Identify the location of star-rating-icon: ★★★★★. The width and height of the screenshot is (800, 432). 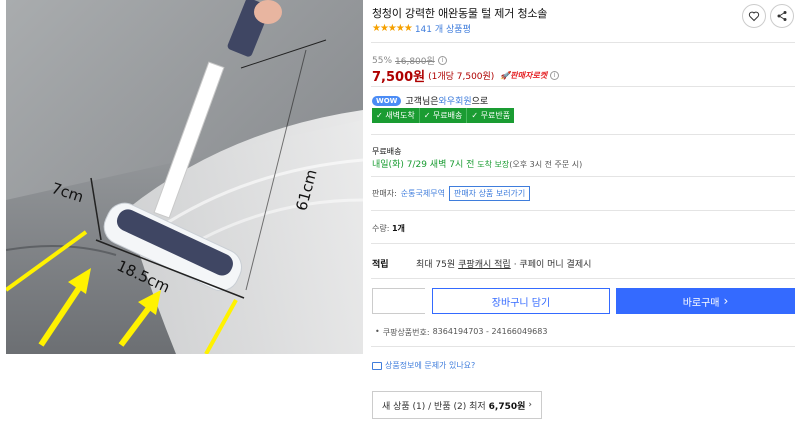
(392, 28).